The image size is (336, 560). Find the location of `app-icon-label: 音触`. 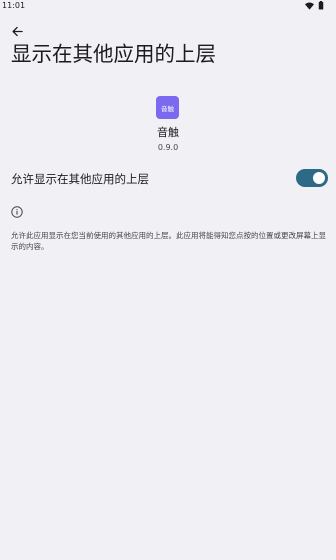

app-icon-label: 音触 is located at coordinates (167, 108).